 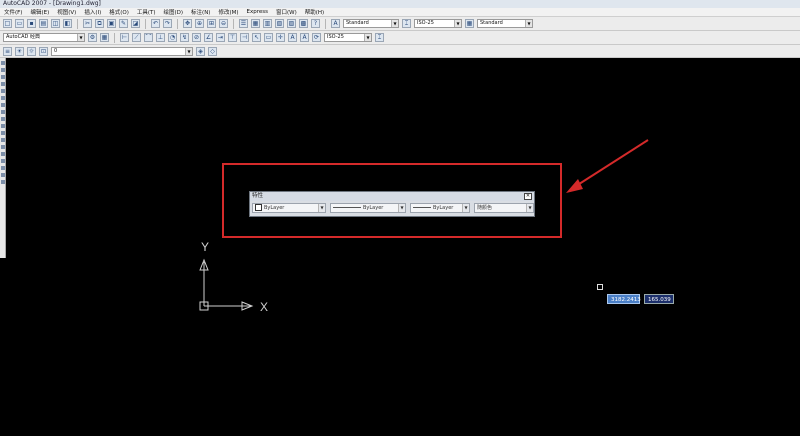 I want to click on linetype-preview, so click(x=347, y=207).